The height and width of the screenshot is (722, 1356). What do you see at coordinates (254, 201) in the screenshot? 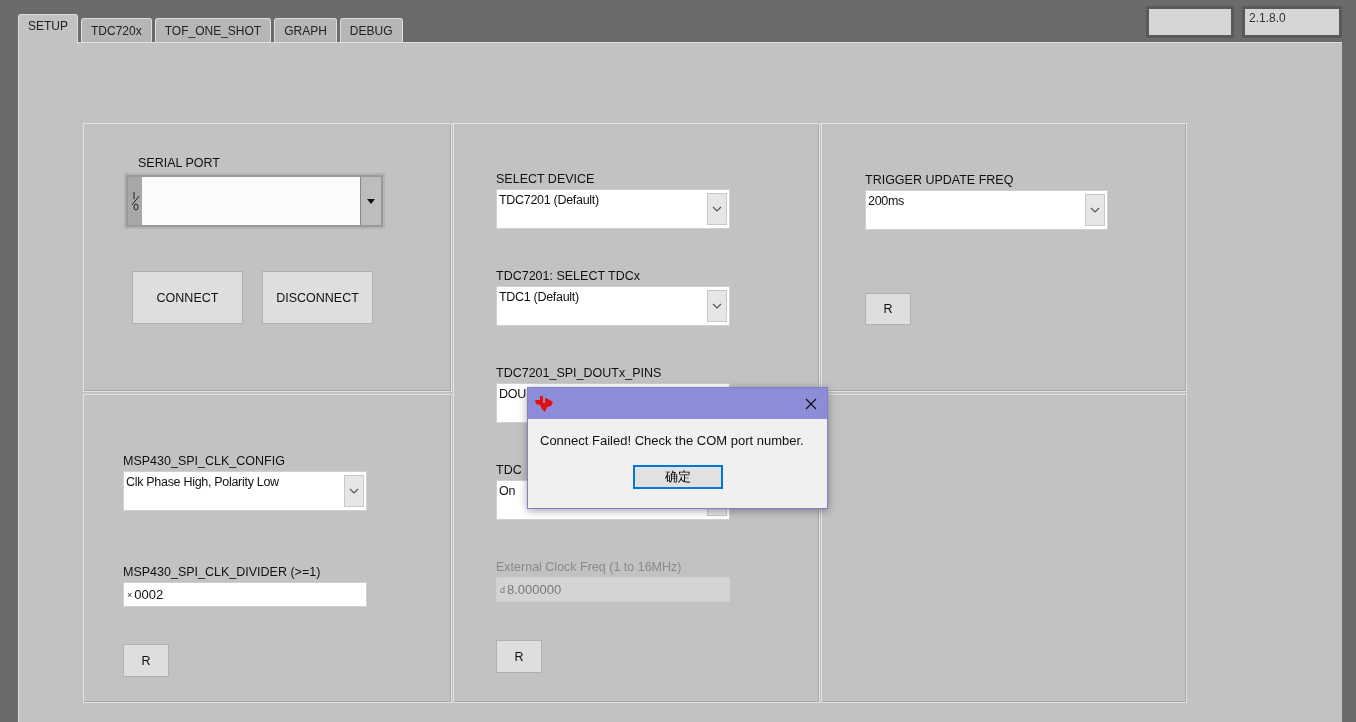
I see `serial-port-dropdown` at bounding box center [254, 201].